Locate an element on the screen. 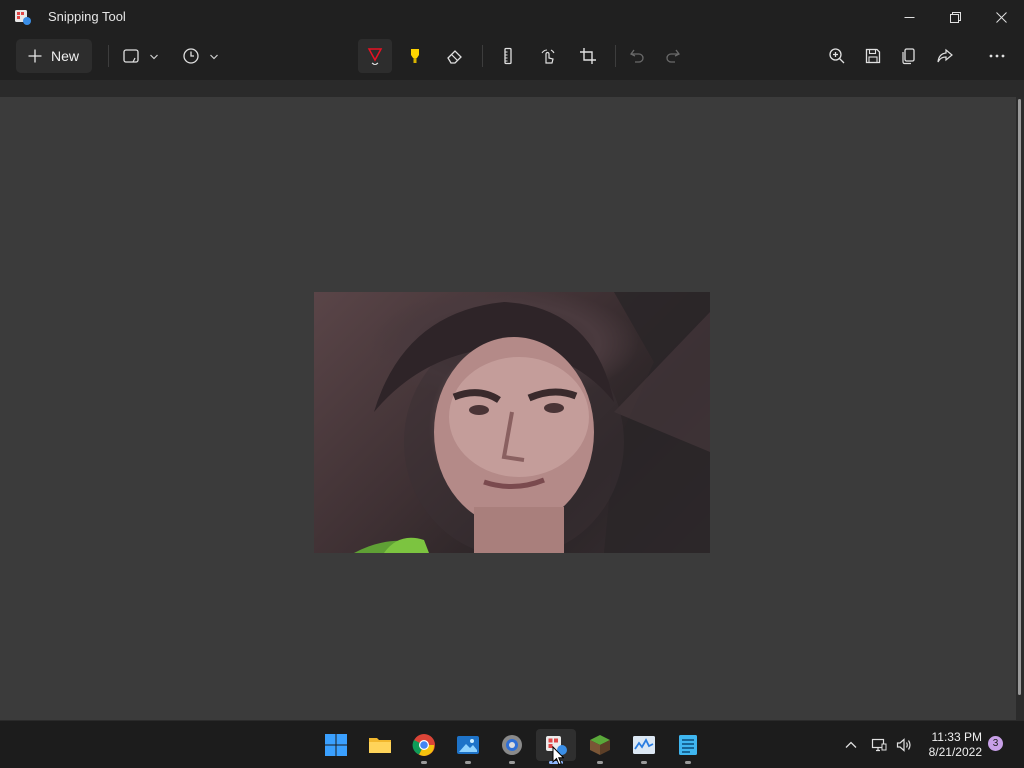  snipping-tool-app-icon is located at coordinates (23, 17).